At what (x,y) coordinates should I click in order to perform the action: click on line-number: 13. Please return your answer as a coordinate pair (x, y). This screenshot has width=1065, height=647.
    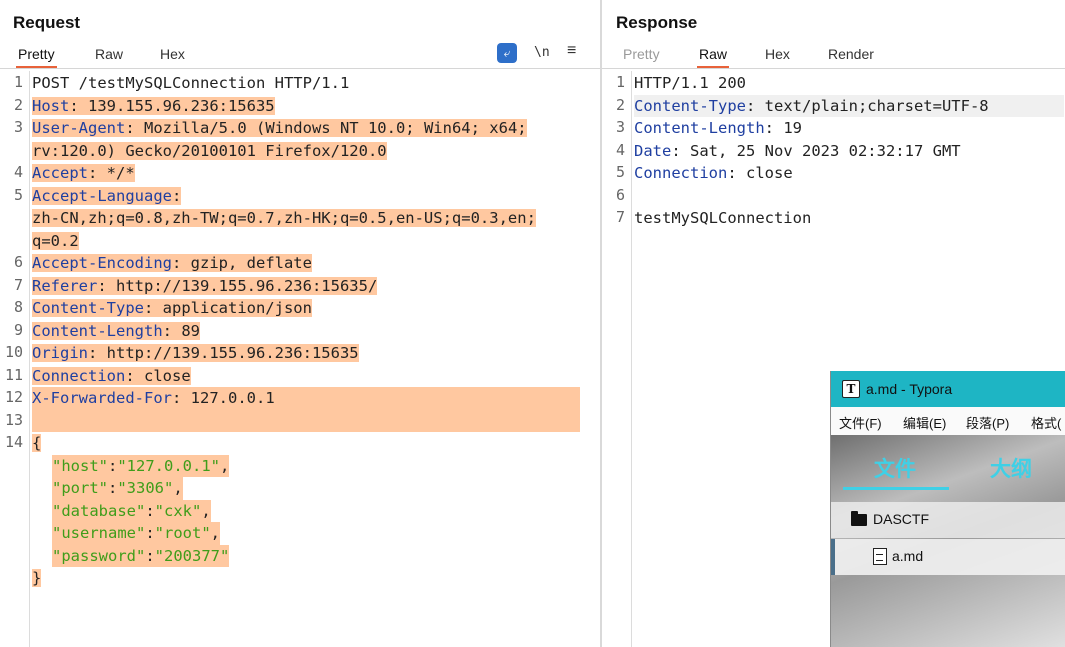
    Looking at the image, I should click on (13, 419).